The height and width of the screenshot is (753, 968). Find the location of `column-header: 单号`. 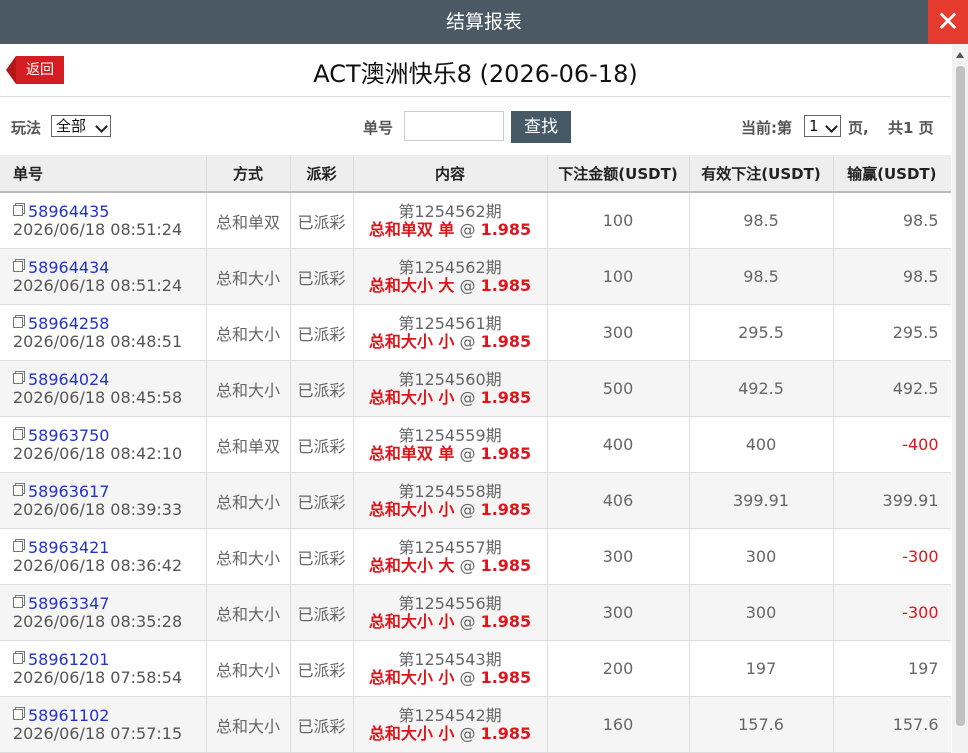

column-header: 单号 is located at coordinates (103, 174).